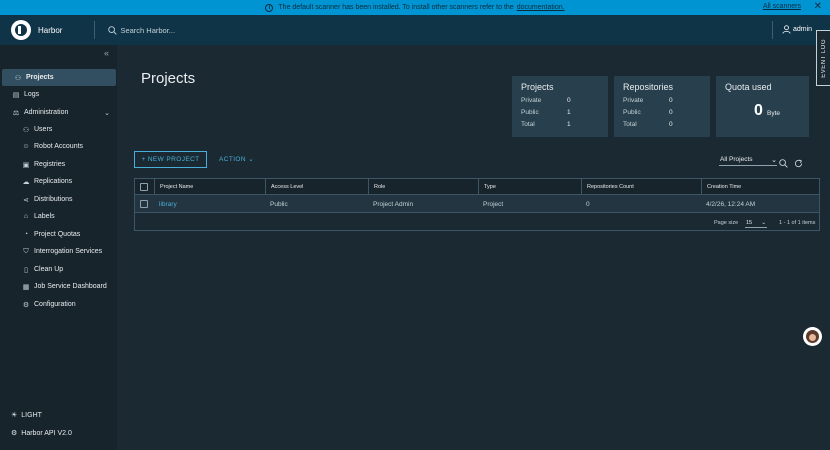 The image size is (830, 450). I want to click on card-row: Total 1, so click(546, 124).